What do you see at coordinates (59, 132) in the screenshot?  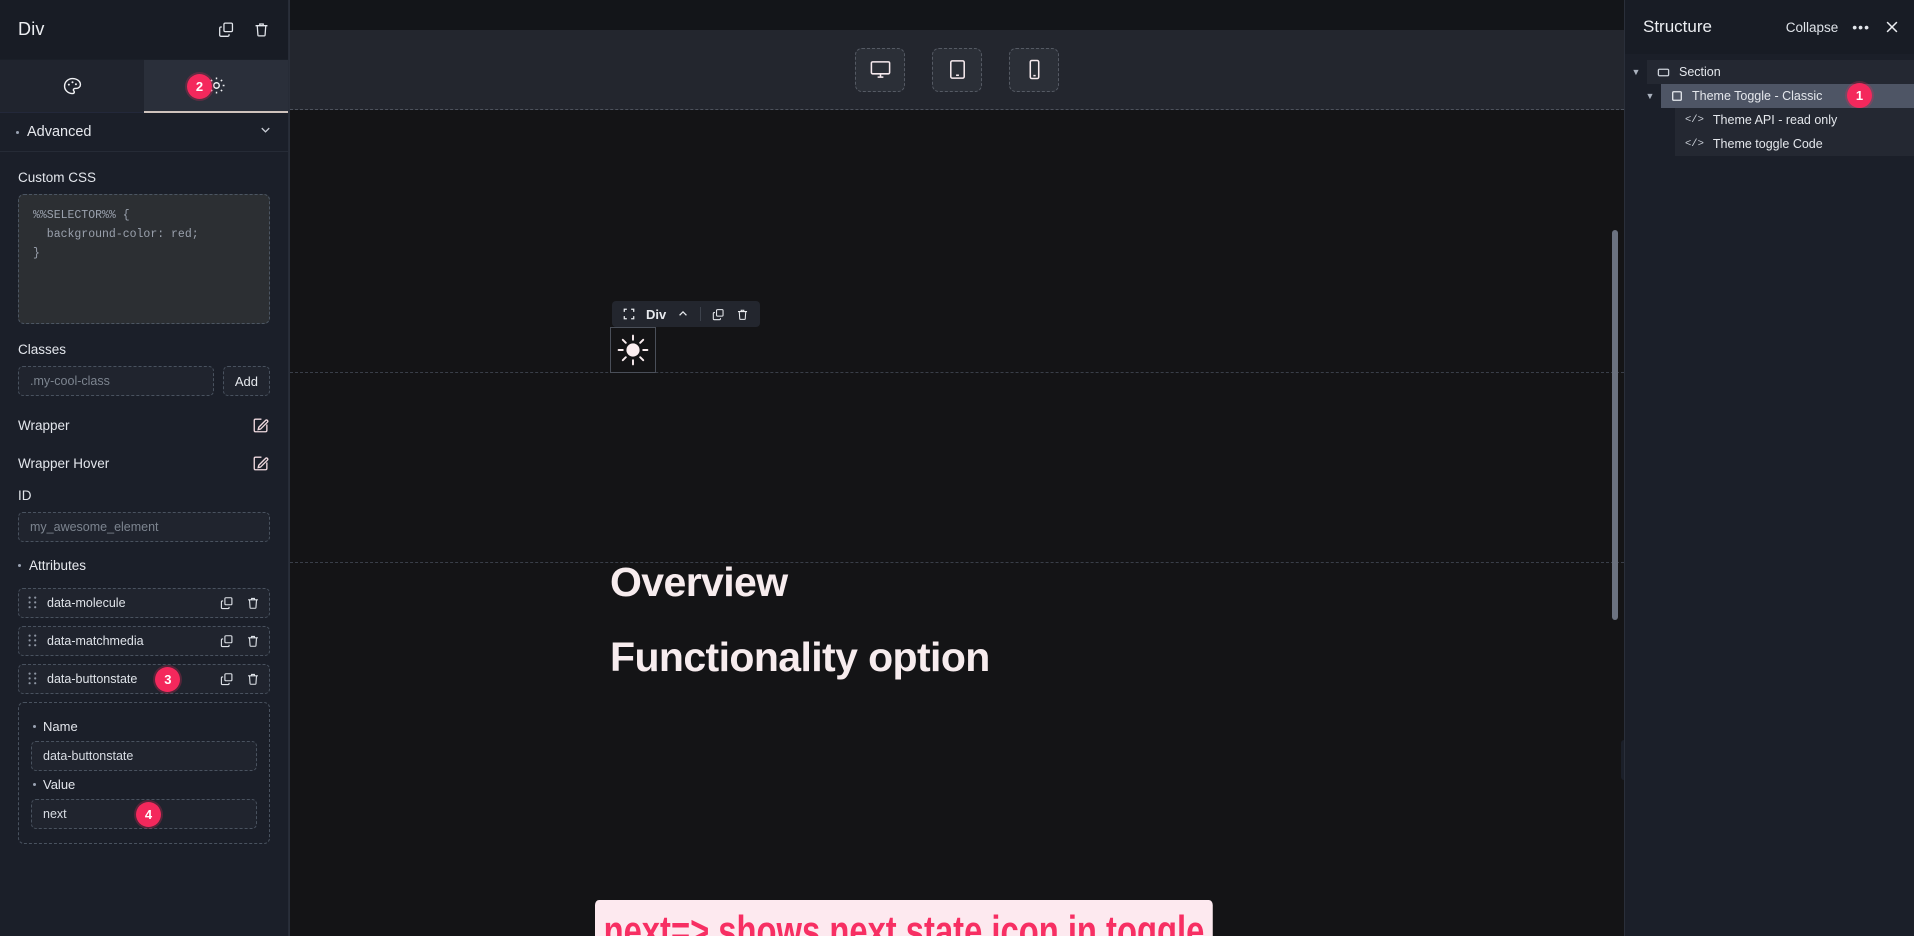 I see `accordion-label: Advanced` at bounding box center [59, 132].